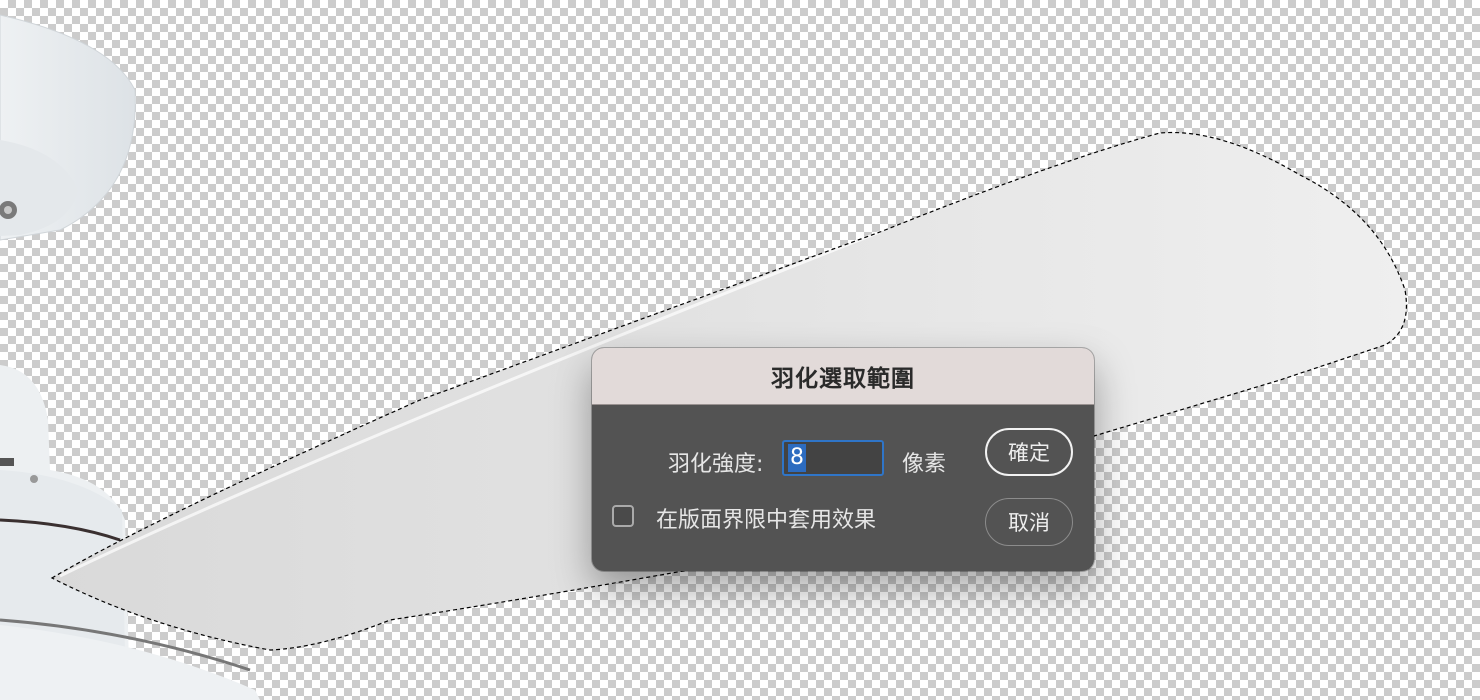 The width and height of the screenshot is (1480, 700). What do you see at coordinates (68, 127) in the screenshot?
I see `fan-canopy` at bounding box center [68, 127].